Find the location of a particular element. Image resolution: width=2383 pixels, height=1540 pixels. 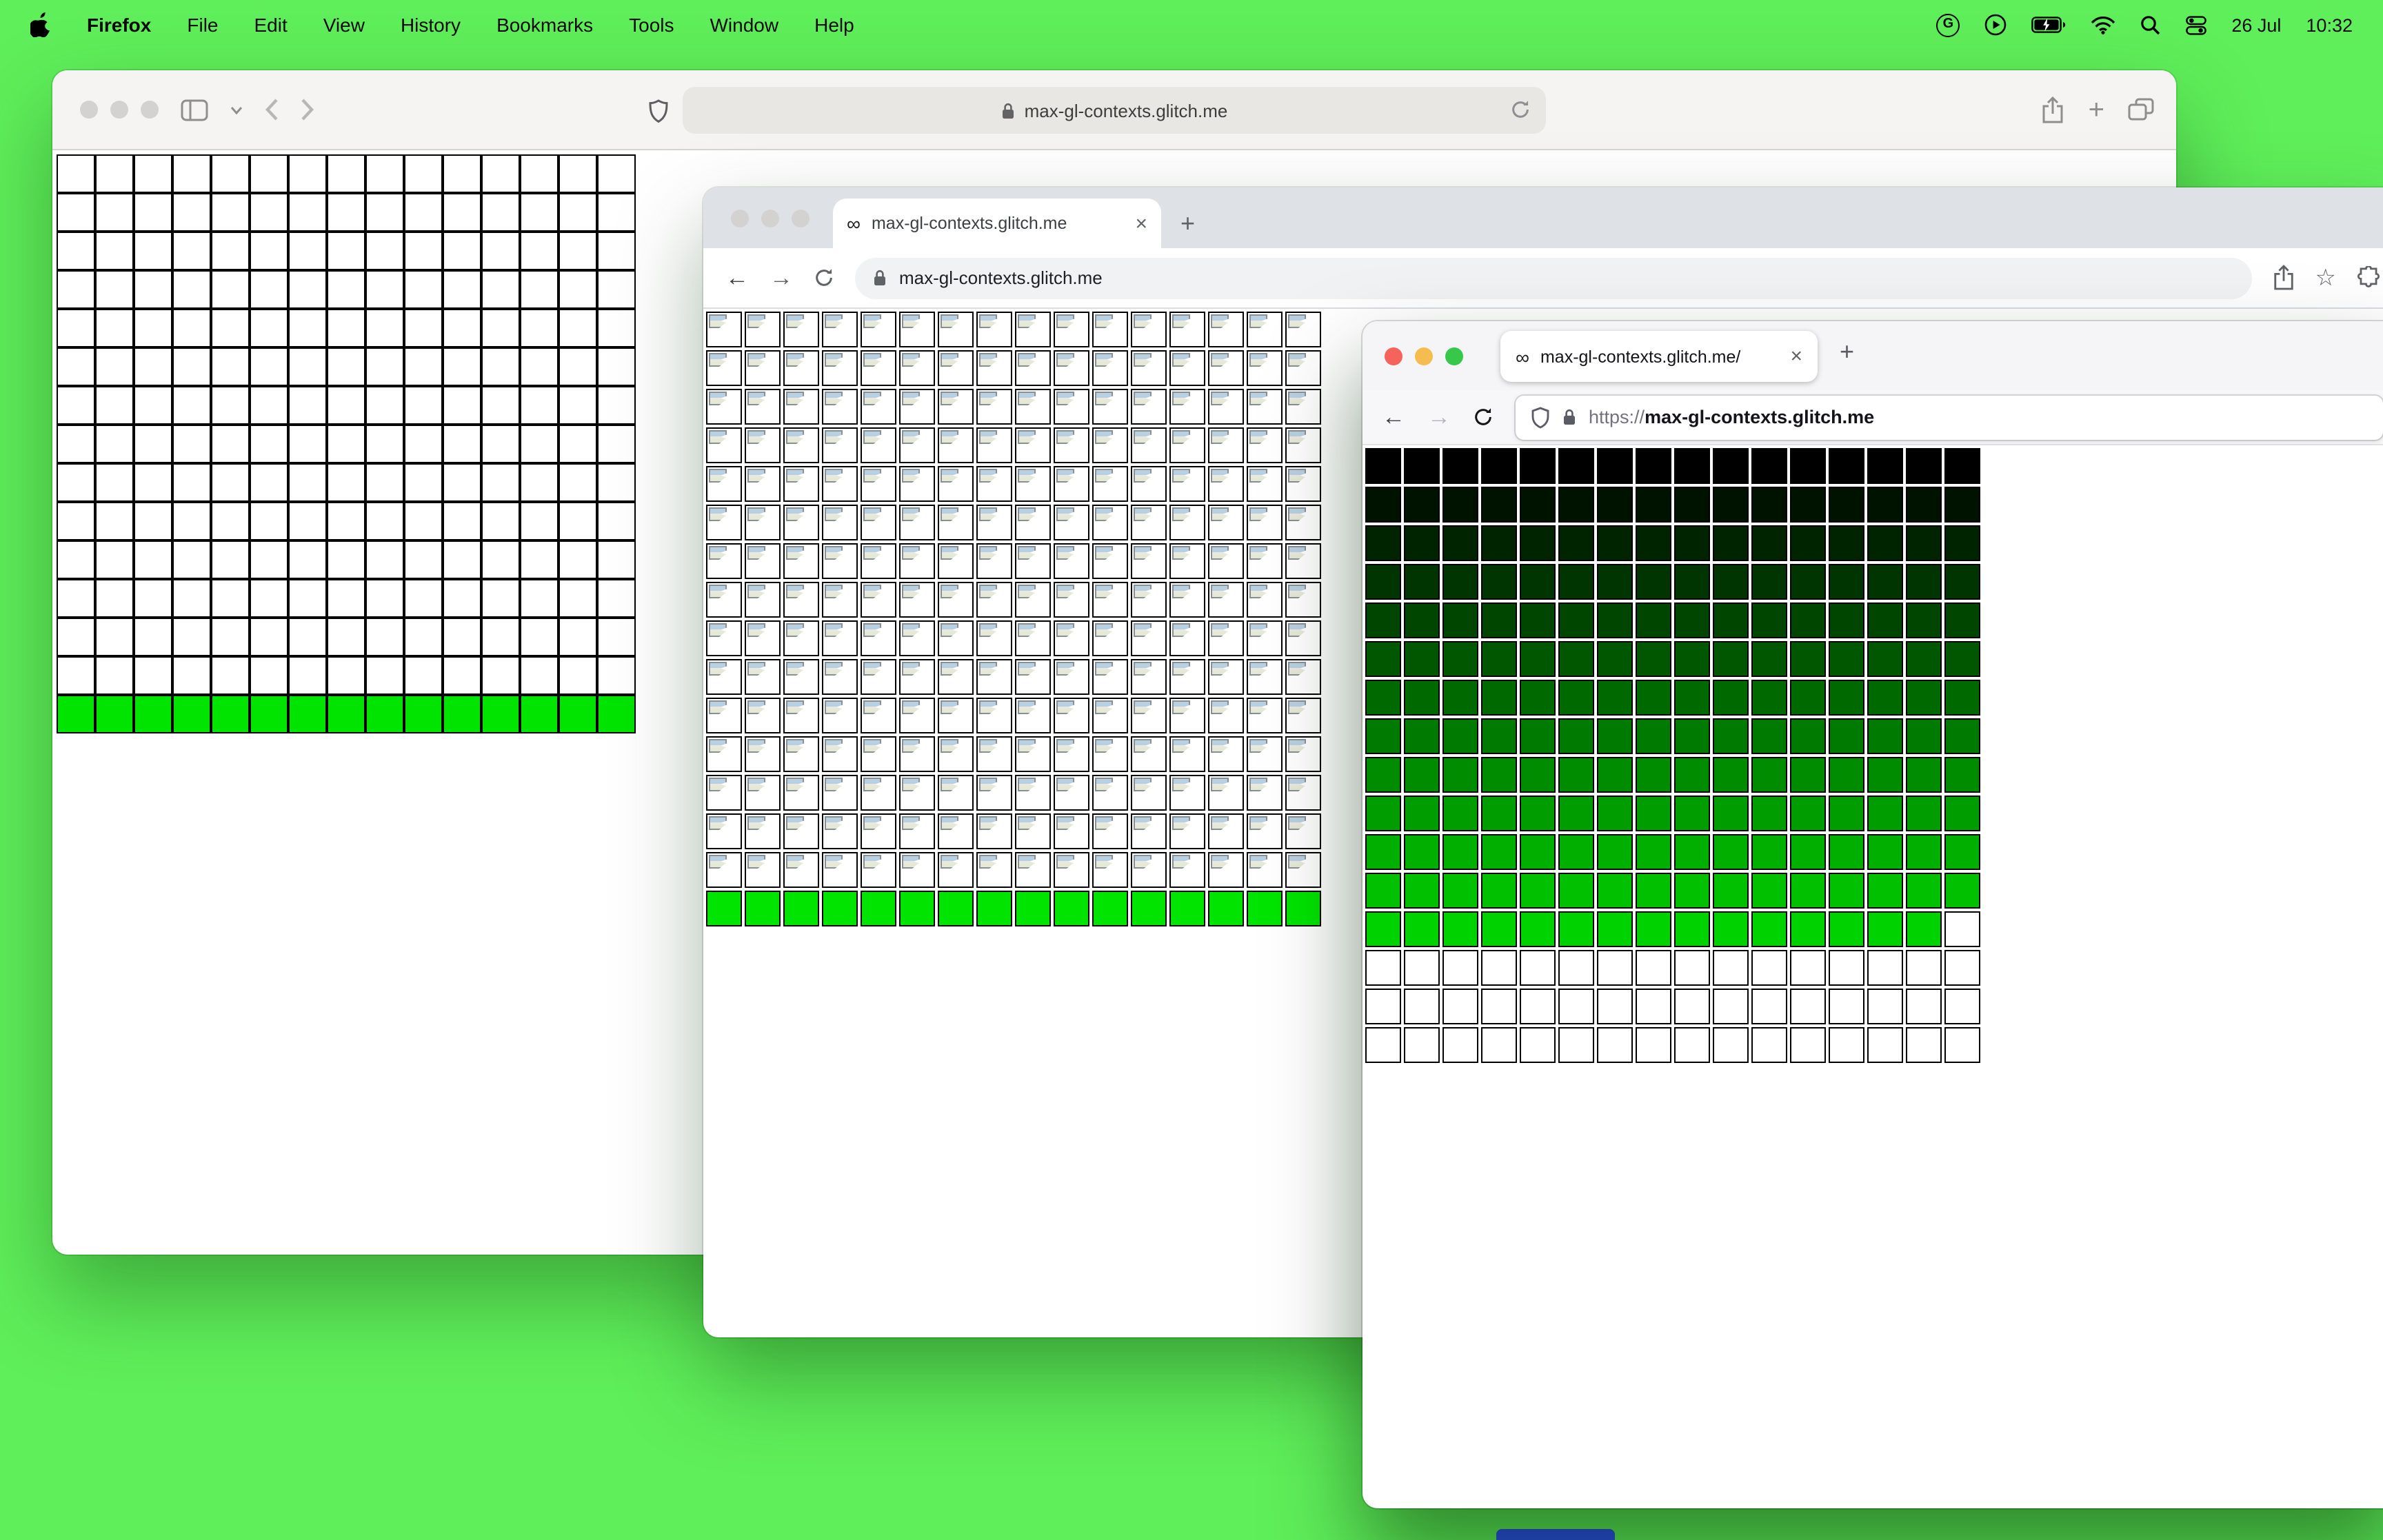

menu-item-bookmarks: Bookmarks is located at coordinates (544, 25).